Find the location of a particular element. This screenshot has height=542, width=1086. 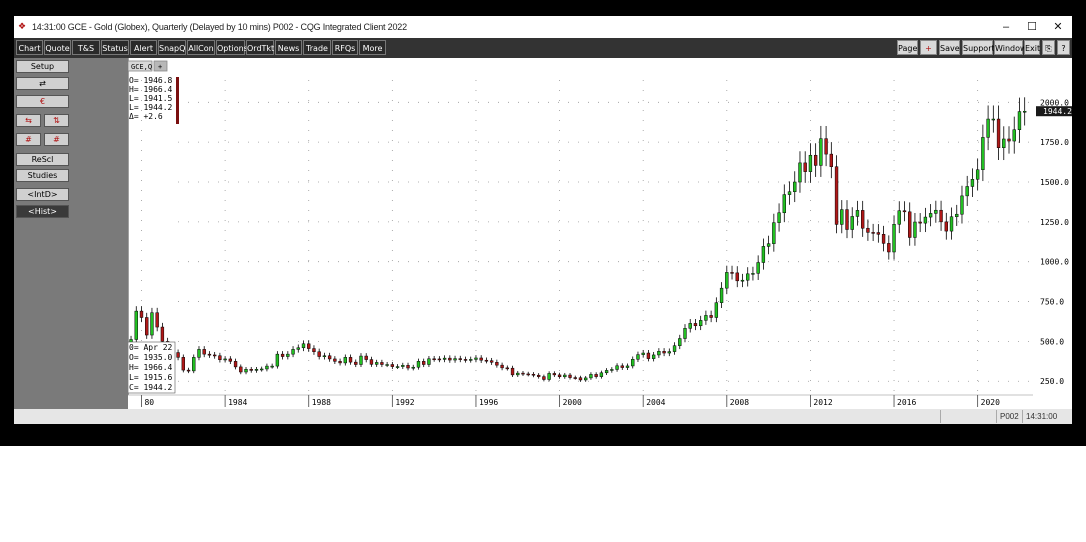

quote-mini-bar is located at coordinates (177, 100).